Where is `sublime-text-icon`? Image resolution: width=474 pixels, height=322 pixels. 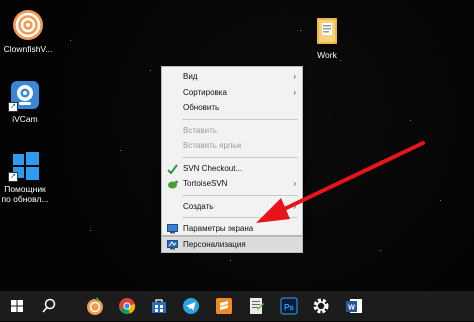 sublime-text-icon is located at coordinates (224, 306).